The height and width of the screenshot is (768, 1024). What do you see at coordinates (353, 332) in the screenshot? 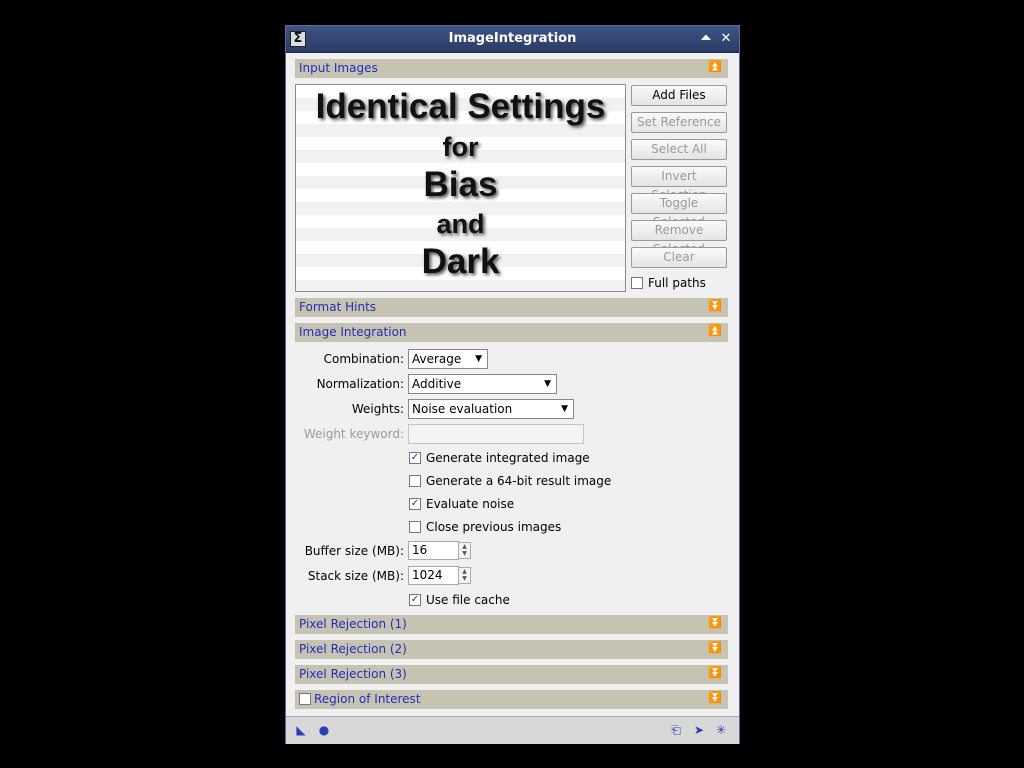
I see `section-image-integration-label: Image Integration` at bounding box center [353, 332].